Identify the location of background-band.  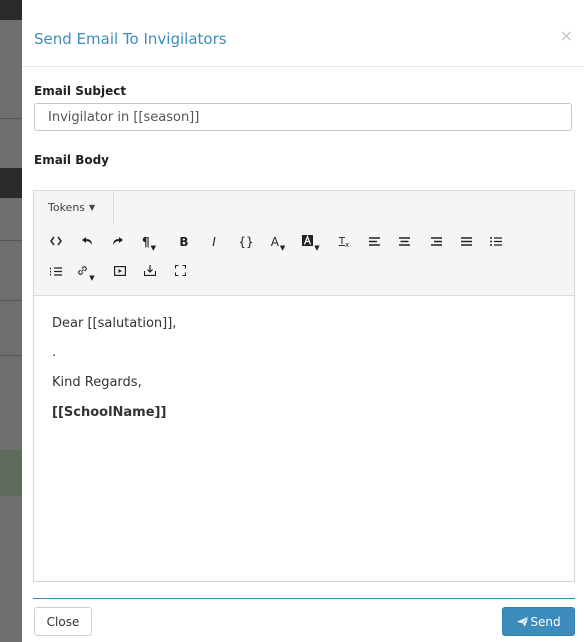
(11, 183).